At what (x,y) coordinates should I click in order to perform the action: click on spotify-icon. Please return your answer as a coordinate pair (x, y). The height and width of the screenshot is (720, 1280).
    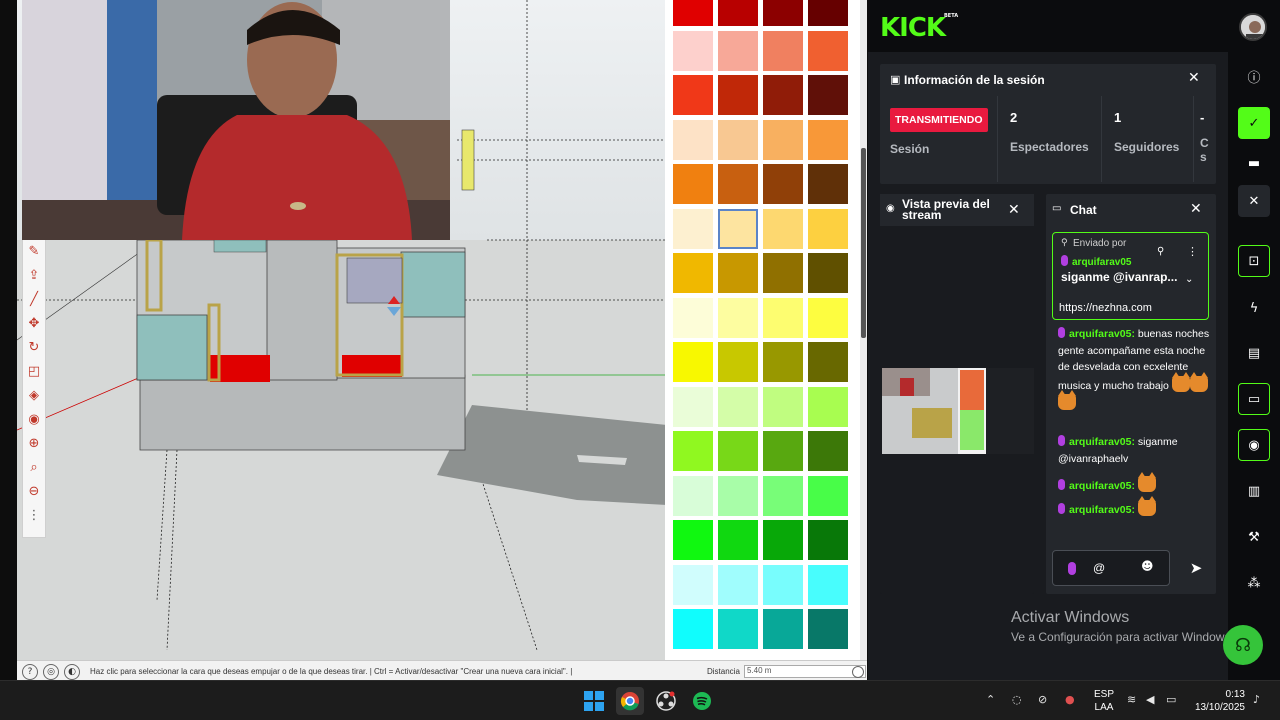
    Looking at the image, I should click on (702, 701).